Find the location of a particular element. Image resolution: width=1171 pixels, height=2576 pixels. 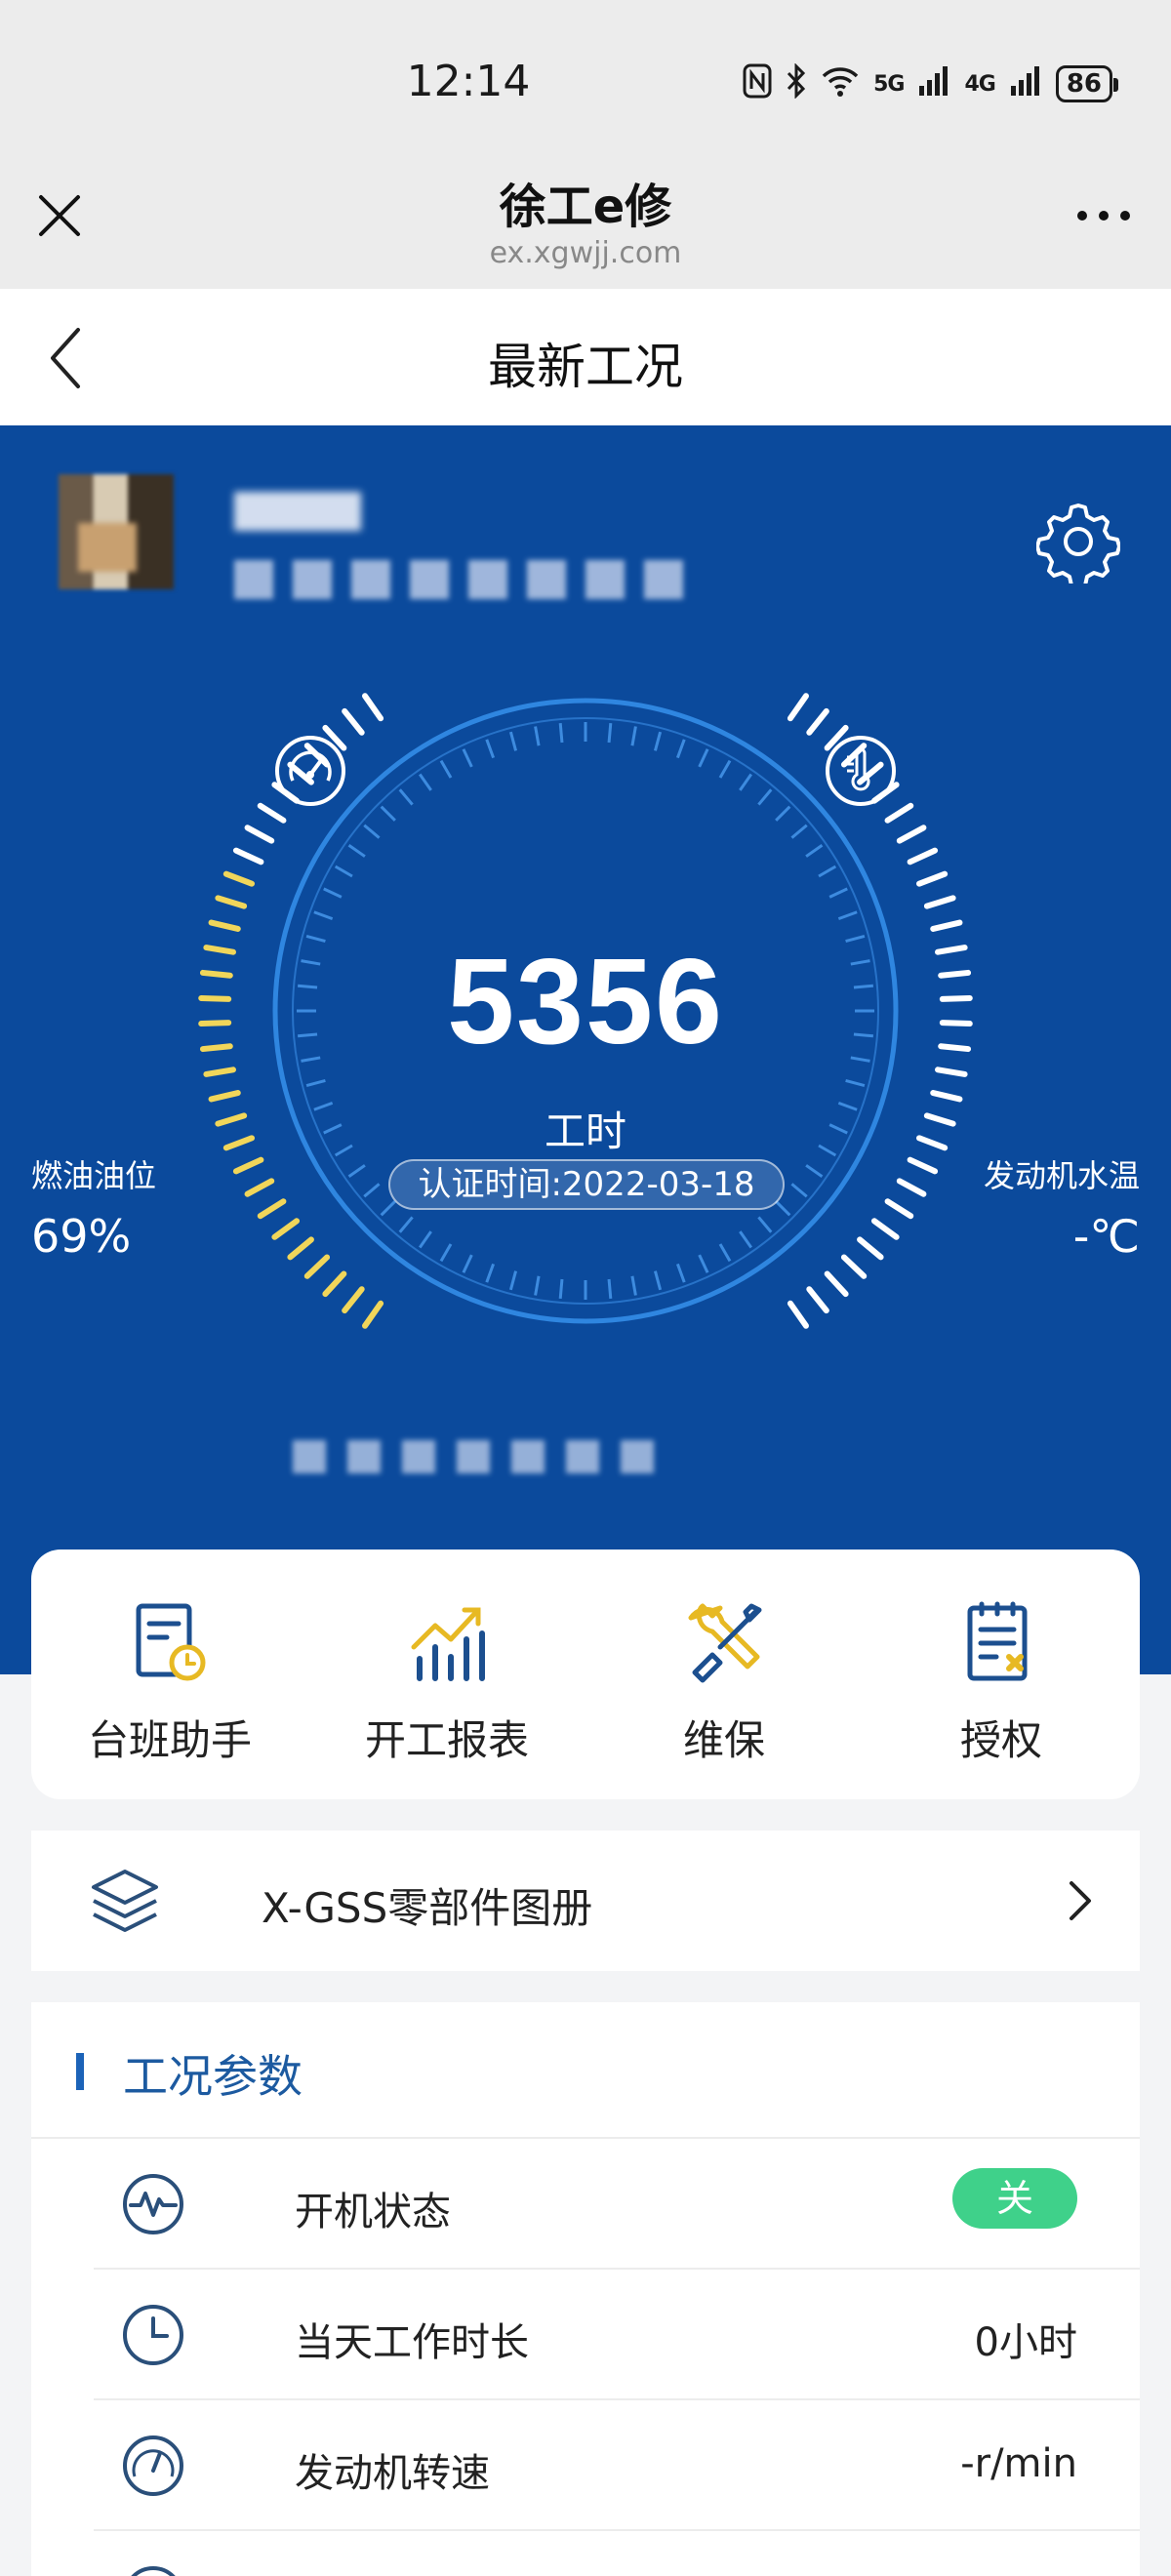

bar-chart-icon is located at coordinates (448, 1644).